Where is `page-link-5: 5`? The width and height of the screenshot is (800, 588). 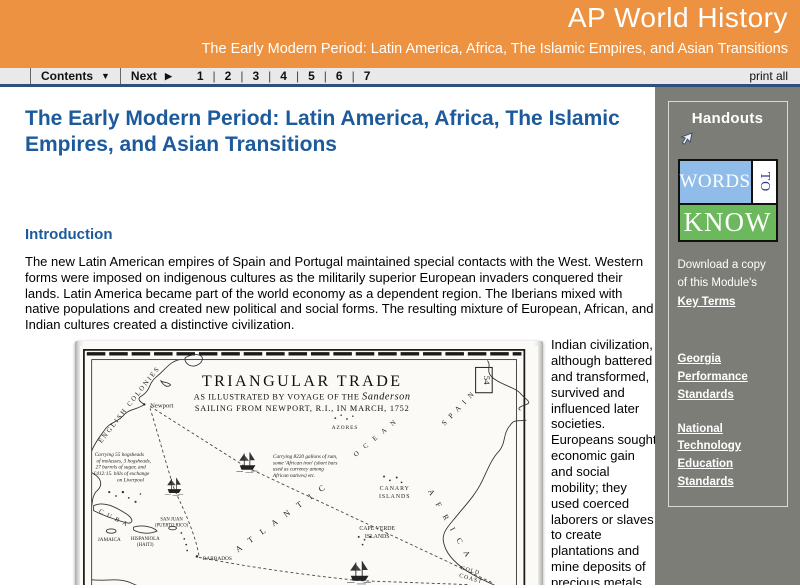
page-link-5: 5 is located at coordinates (311, 76).